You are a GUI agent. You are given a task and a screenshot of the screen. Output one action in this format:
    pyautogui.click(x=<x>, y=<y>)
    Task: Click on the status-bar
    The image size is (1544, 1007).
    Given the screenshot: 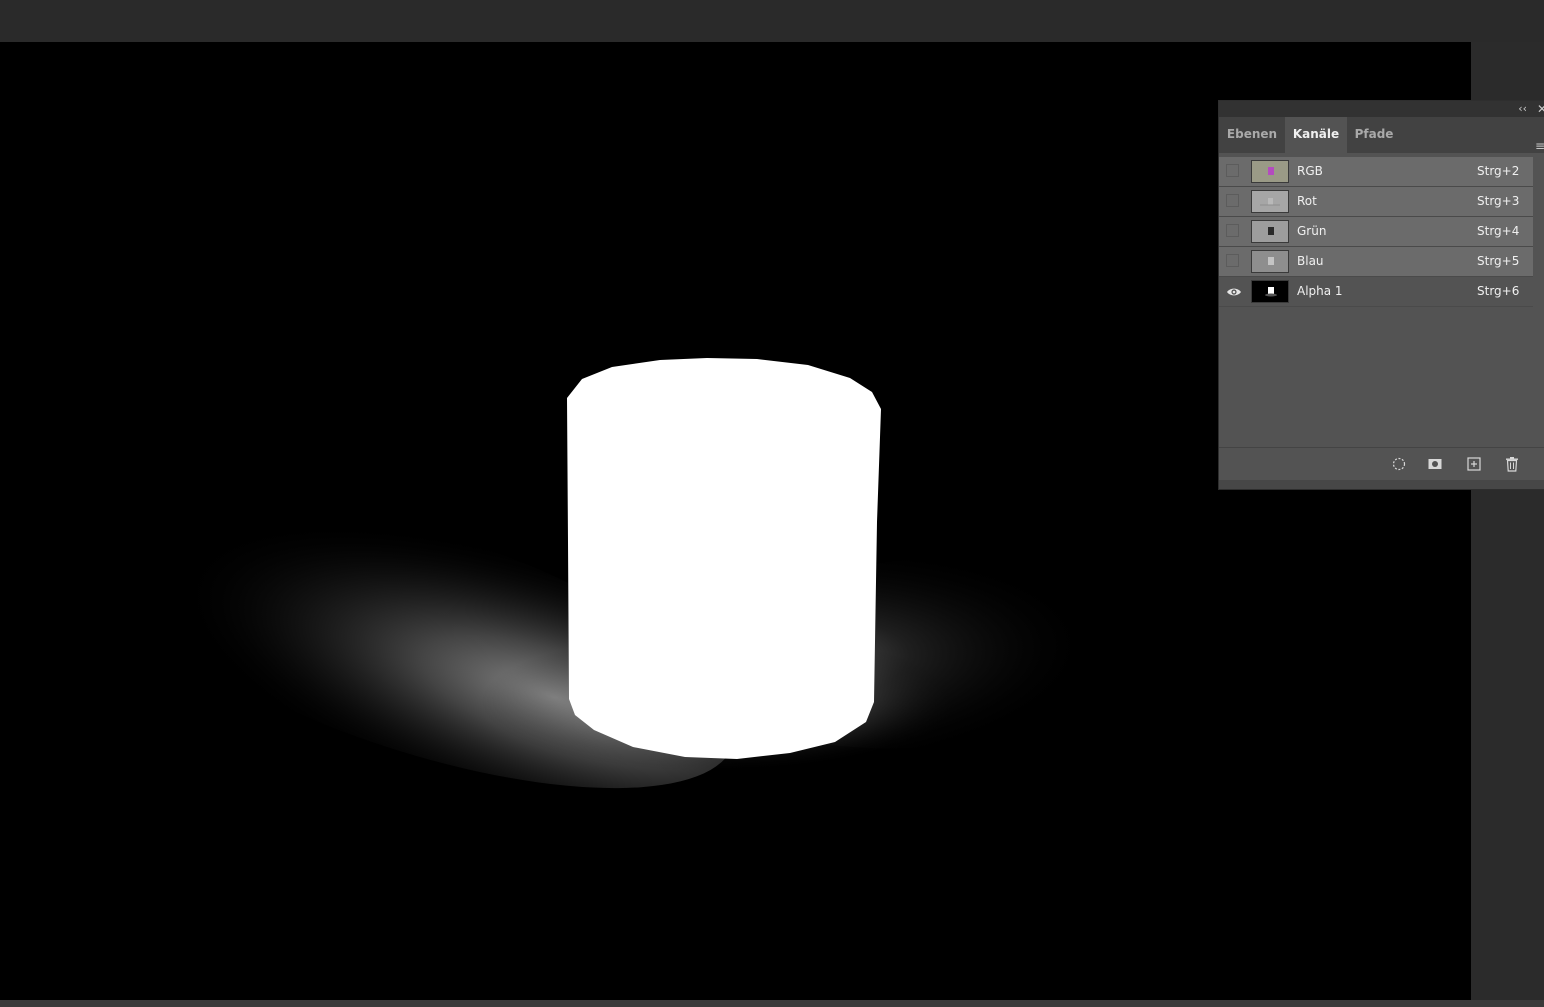 What is the action you would take?
    pyautogui.click(x=772, y=1003)
    